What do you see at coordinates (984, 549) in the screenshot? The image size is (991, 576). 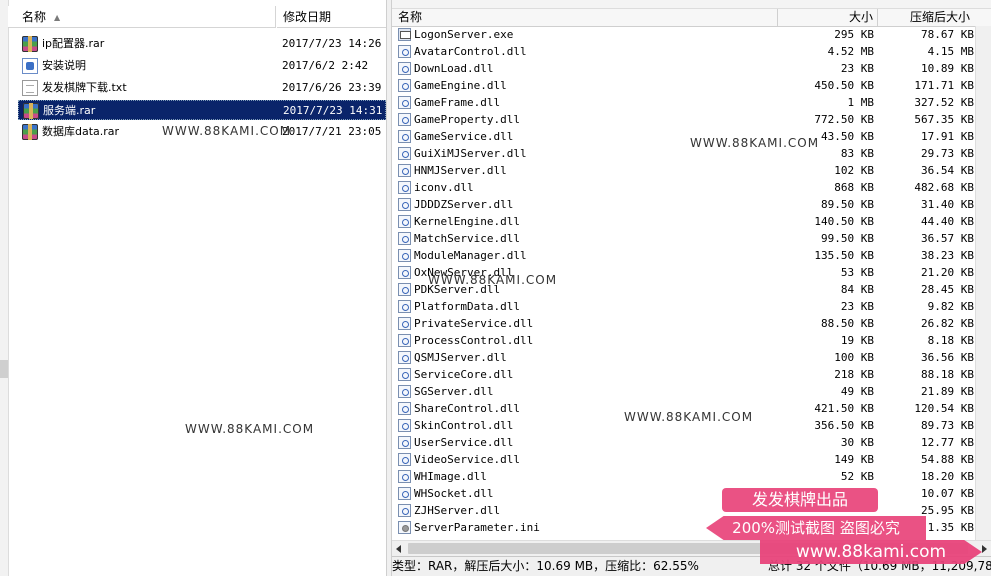 I see `scroll-right-arrow-icon` at bounding box center [984, 549].